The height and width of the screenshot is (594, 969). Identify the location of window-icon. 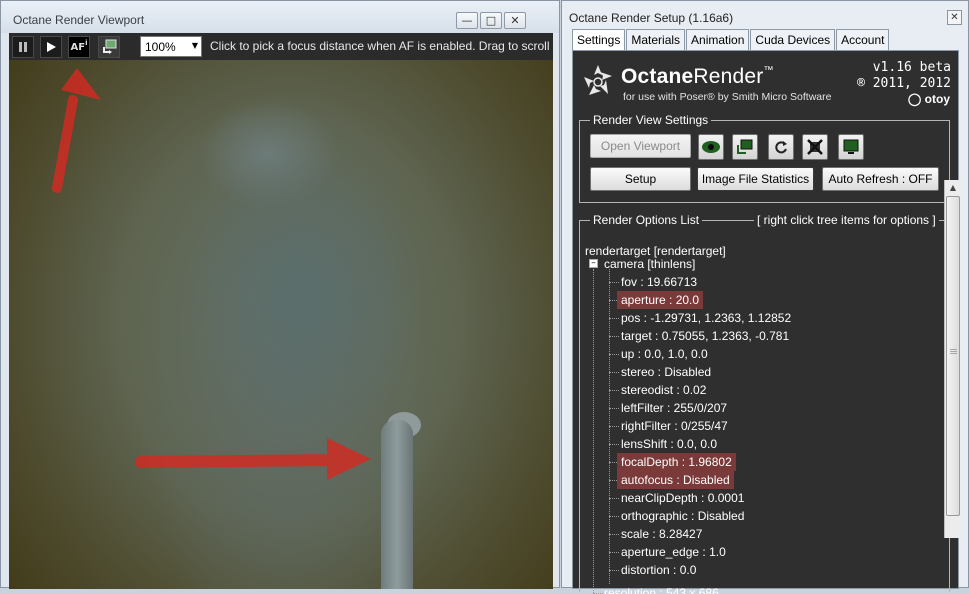
(745, 147).